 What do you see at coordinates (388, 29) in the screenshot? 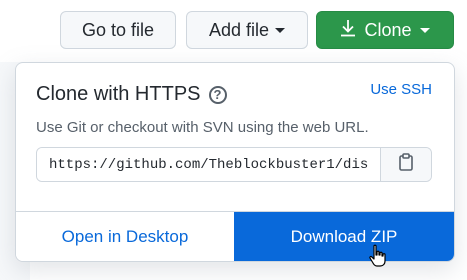
I see `clone-label: Clone` at bounding box center [388, 29].